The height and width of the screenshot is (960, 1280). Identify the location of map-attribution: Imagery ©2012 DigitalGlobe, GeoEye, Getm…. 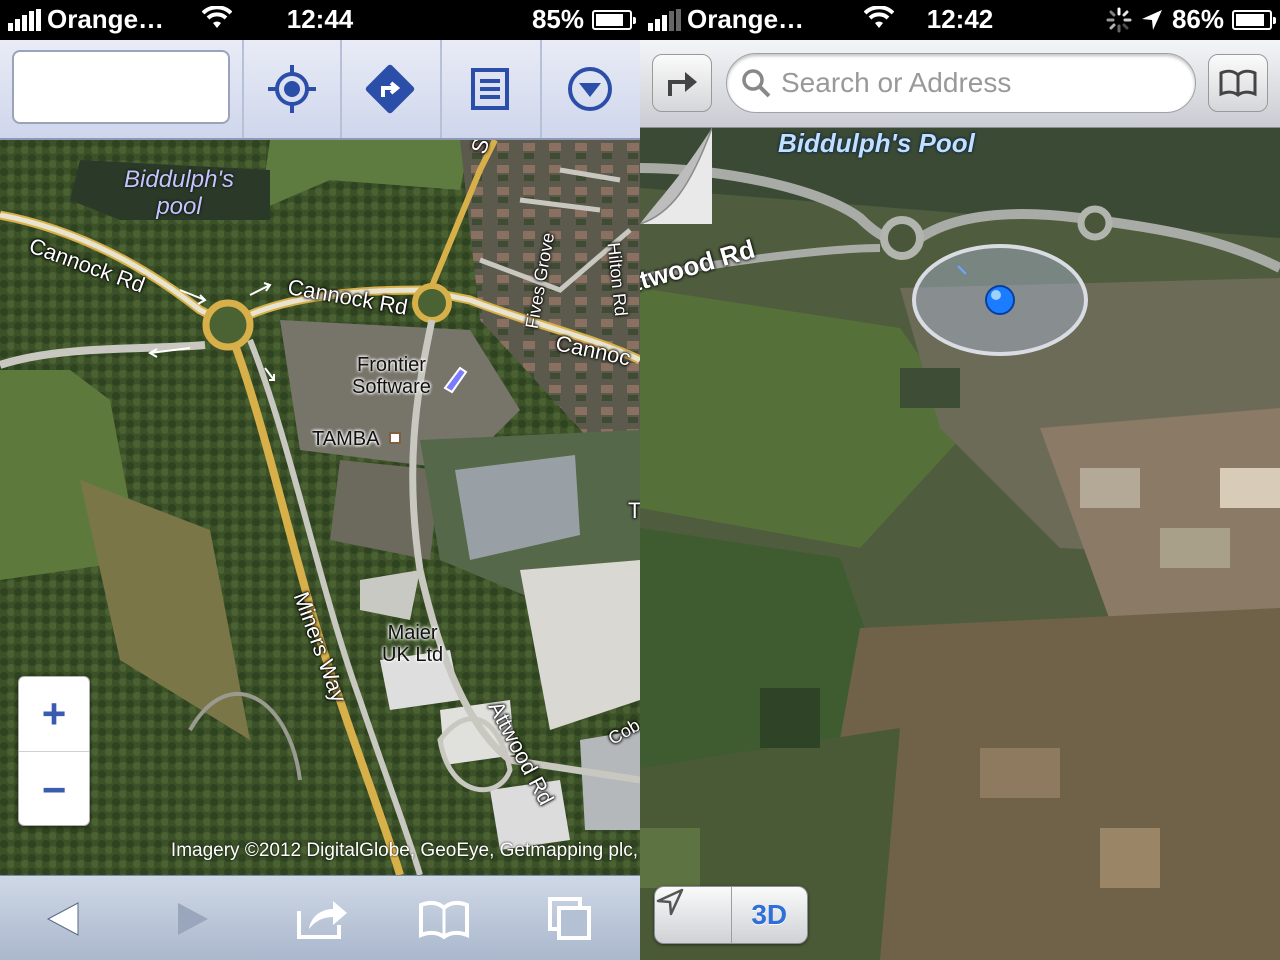
(404, 850).